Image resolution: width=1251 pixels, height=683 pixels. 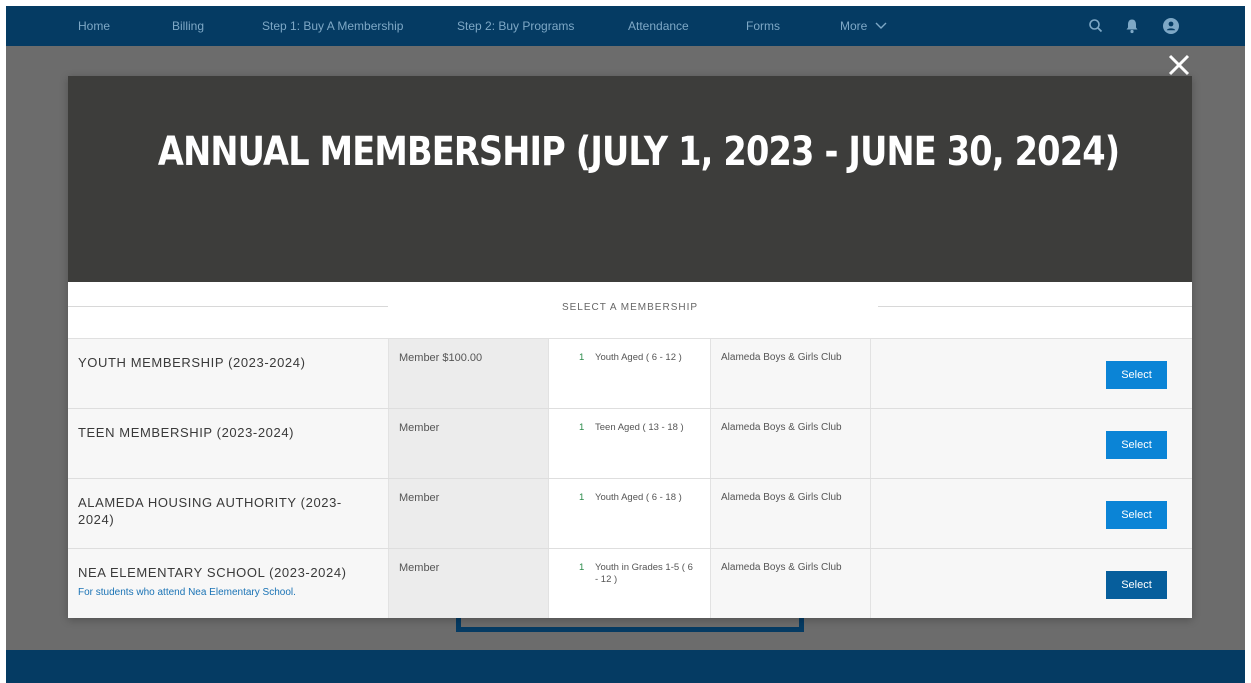 I want to click on membership-age-cell: 1 Youth Aged ( 6 - 18 ), so click(x=629, y=513).